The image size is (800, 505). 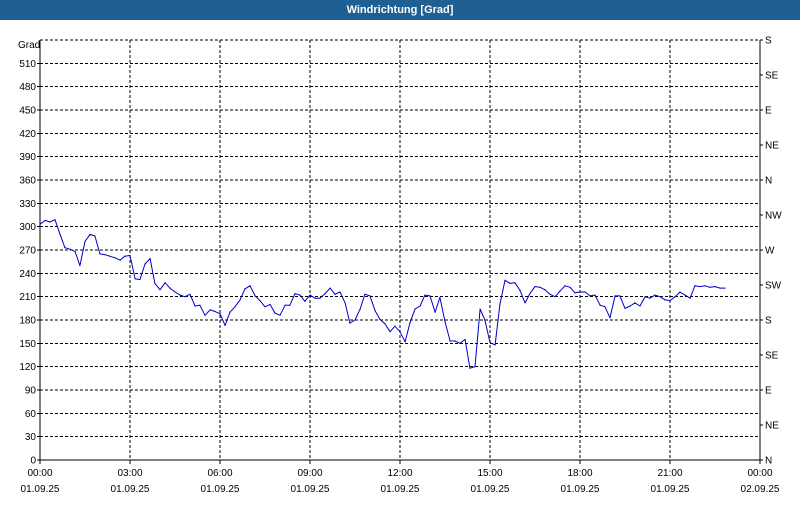 I want to click on y2-tick-label: N, so click(x=768, y=181).